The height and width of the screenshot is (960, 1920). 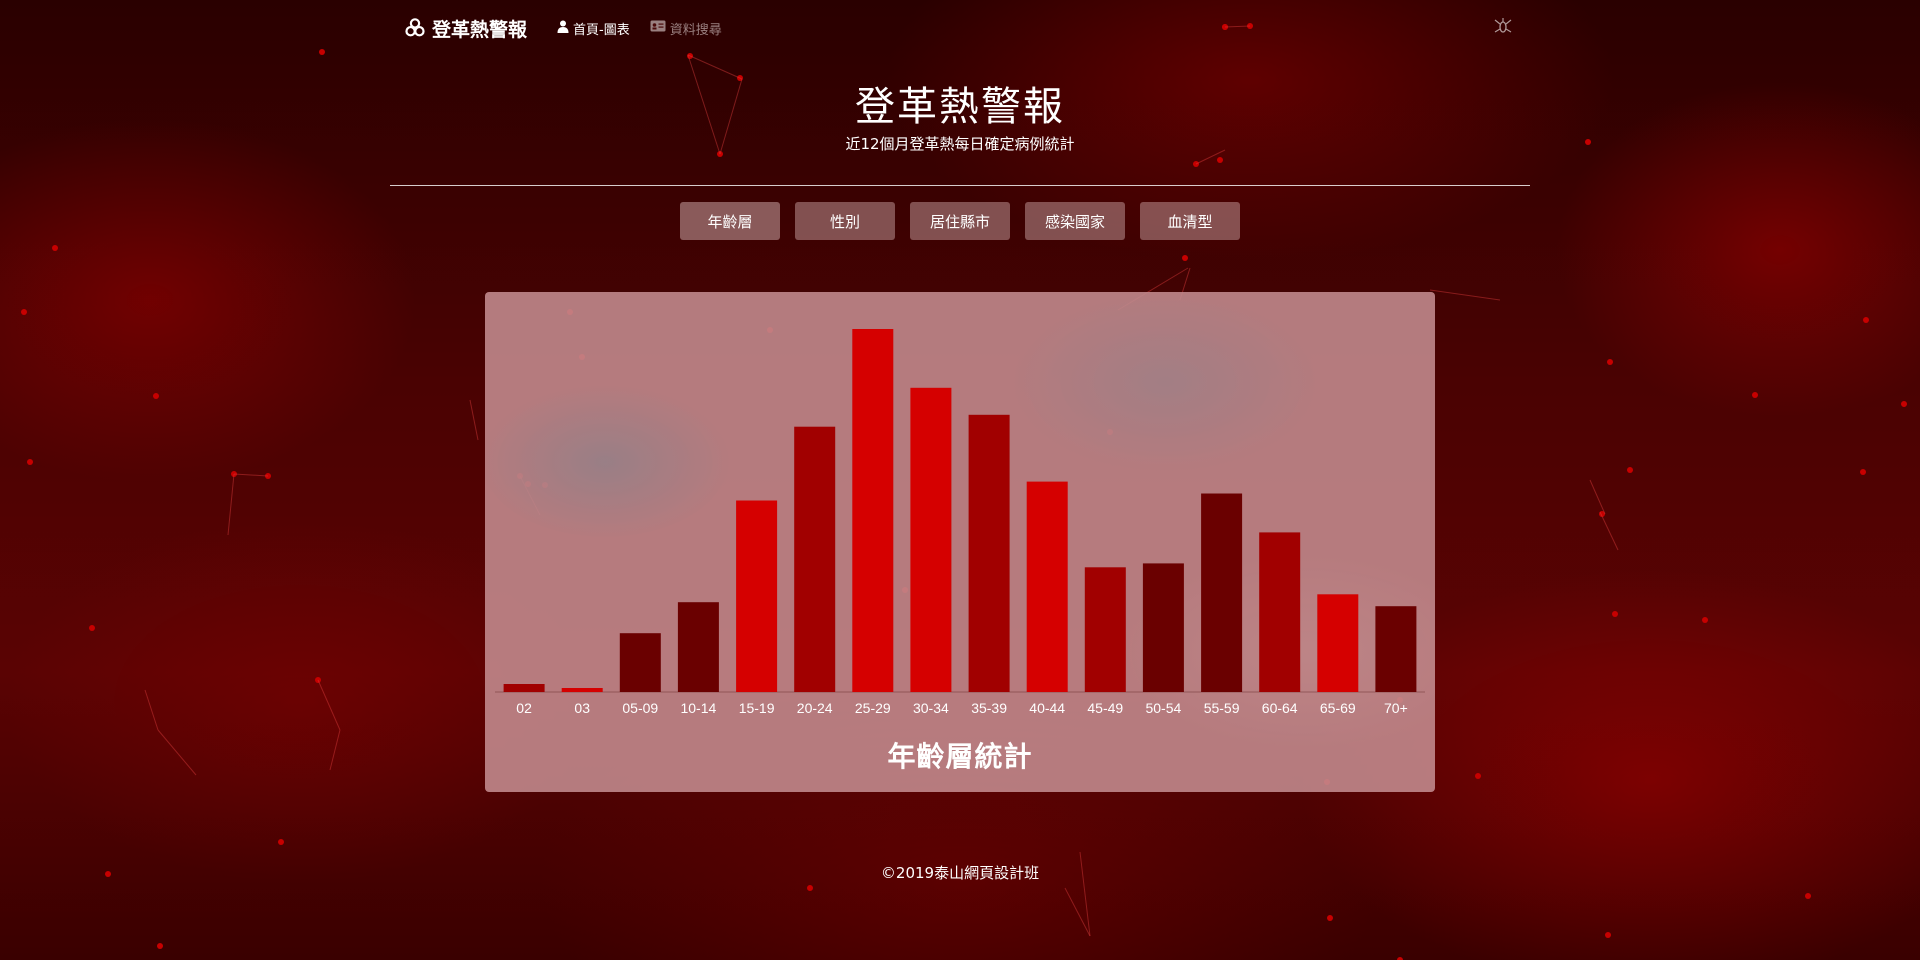 I want to click on x-tick-label: 55-59, so click(x=1222, y=708).